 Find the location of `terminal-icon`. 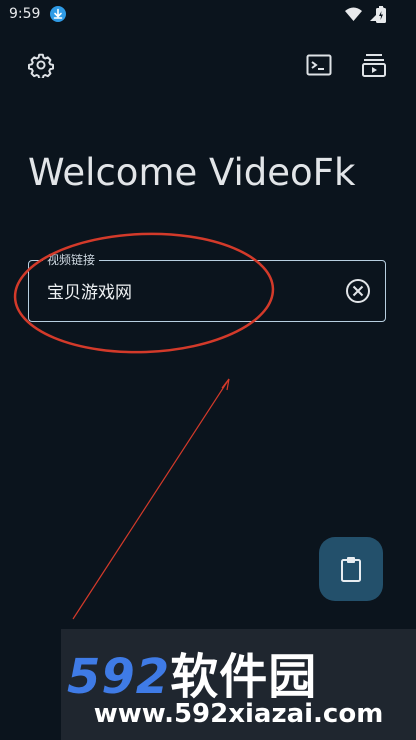

terminal-icon is located at coordinates (319, 65).